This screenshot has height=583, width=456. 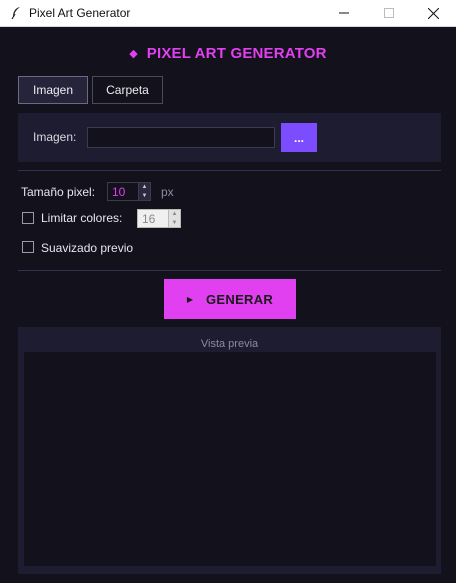 I want to click on limit-colors-up-button: ▲, so click(x=174, y=214).